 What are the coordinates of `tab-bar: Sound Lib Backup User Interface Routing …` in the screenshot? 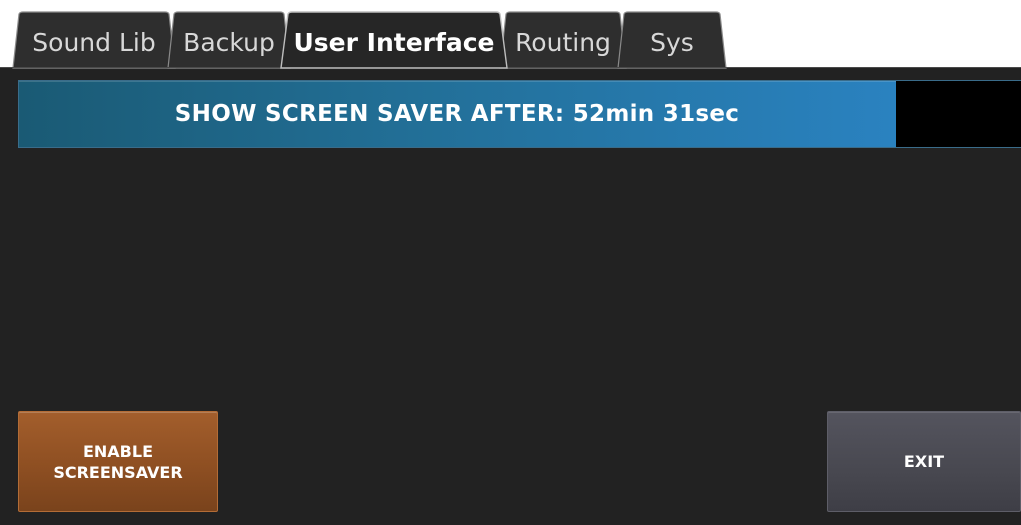 It's located at (510, 34).